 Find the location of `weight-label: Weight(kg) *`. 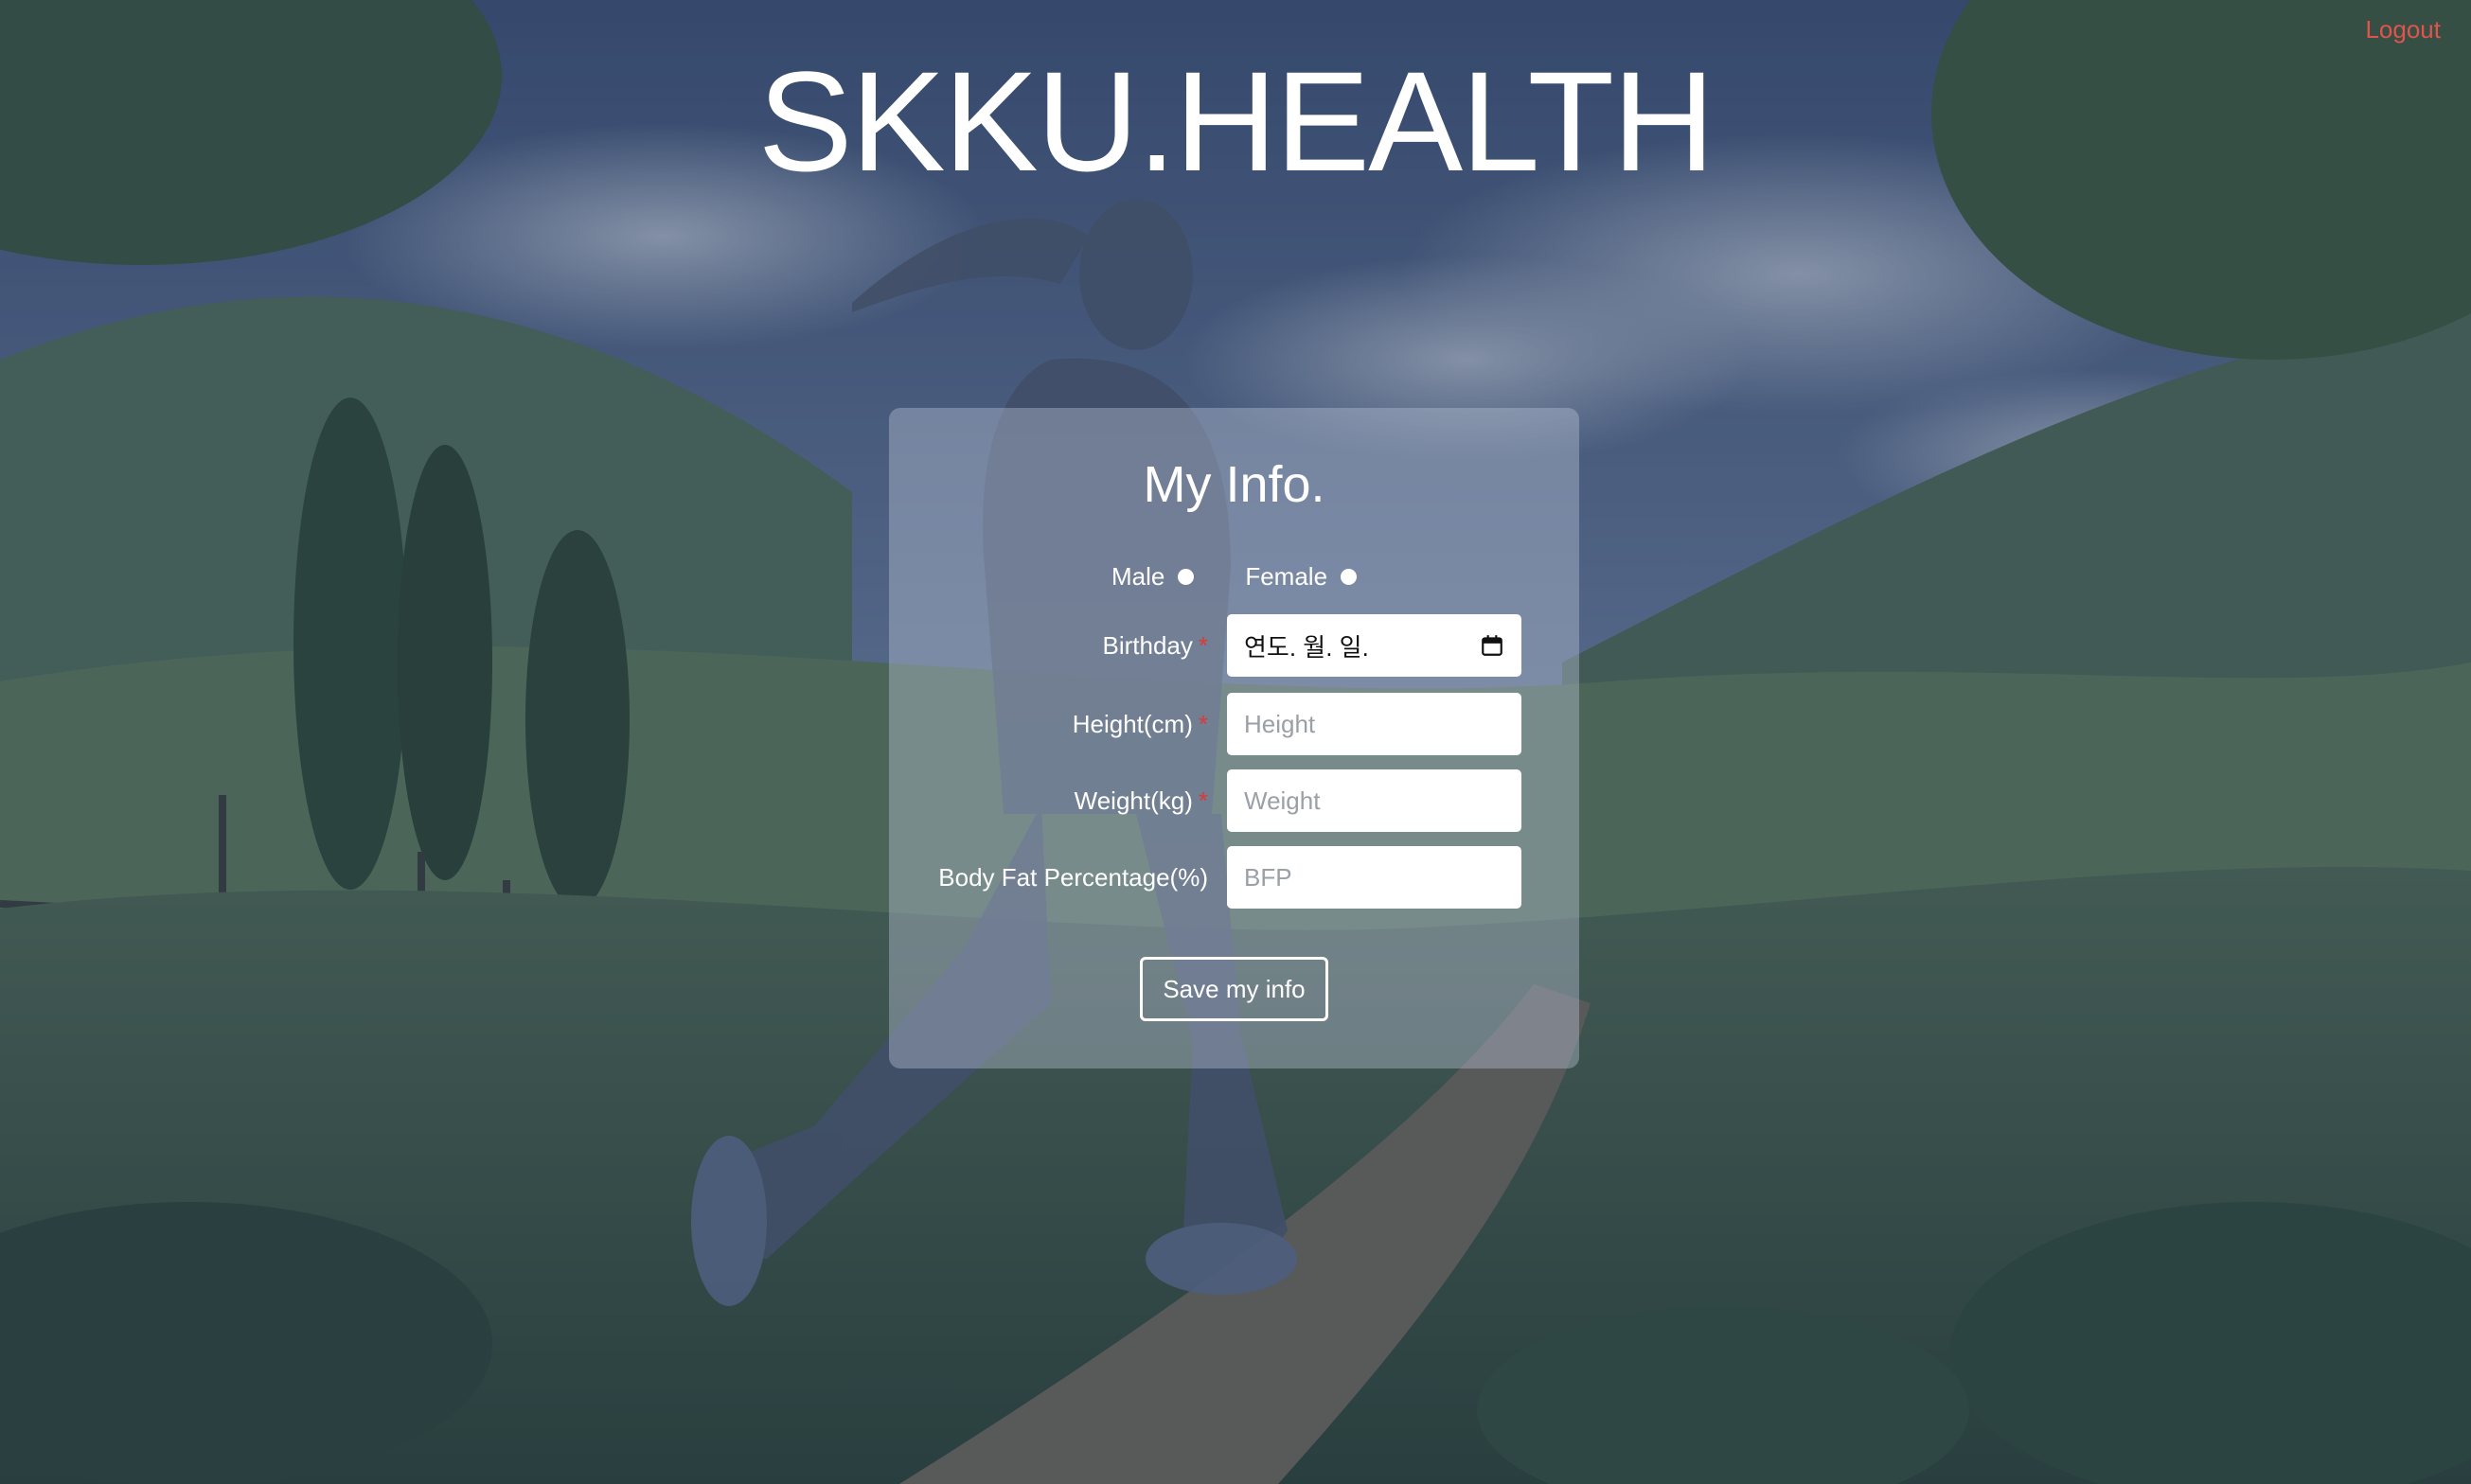

weight-label: Weight(kg) * is located at coordinates (1141, 800).